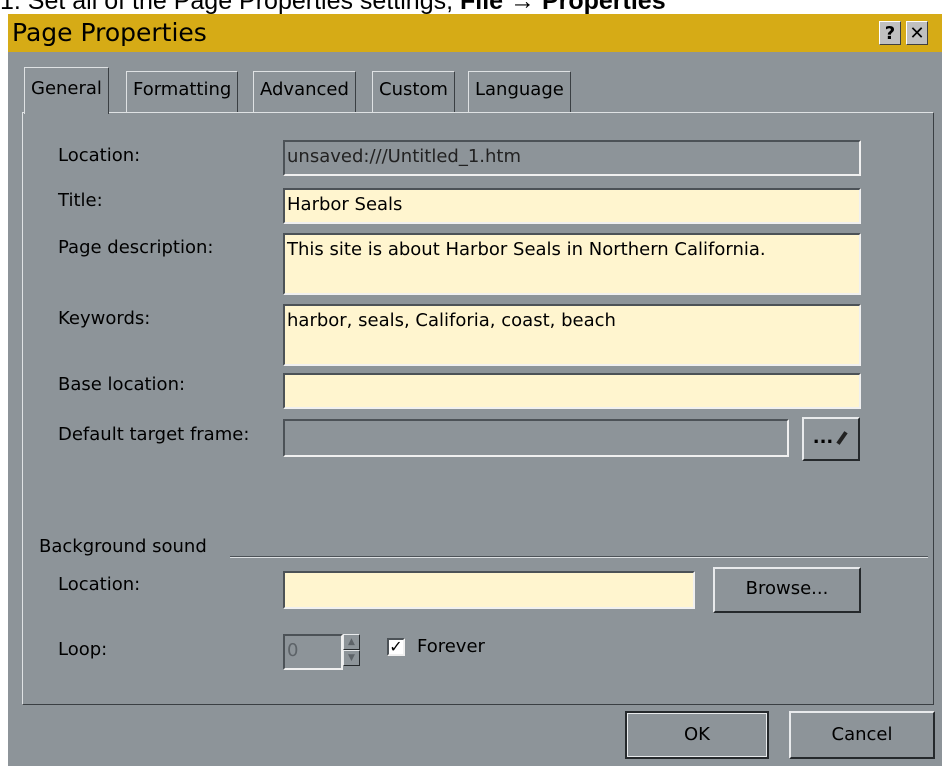  Describe the element at coordinates (396, 647) in the screenshot. I see `forever-checkbox: ✓` at that location.